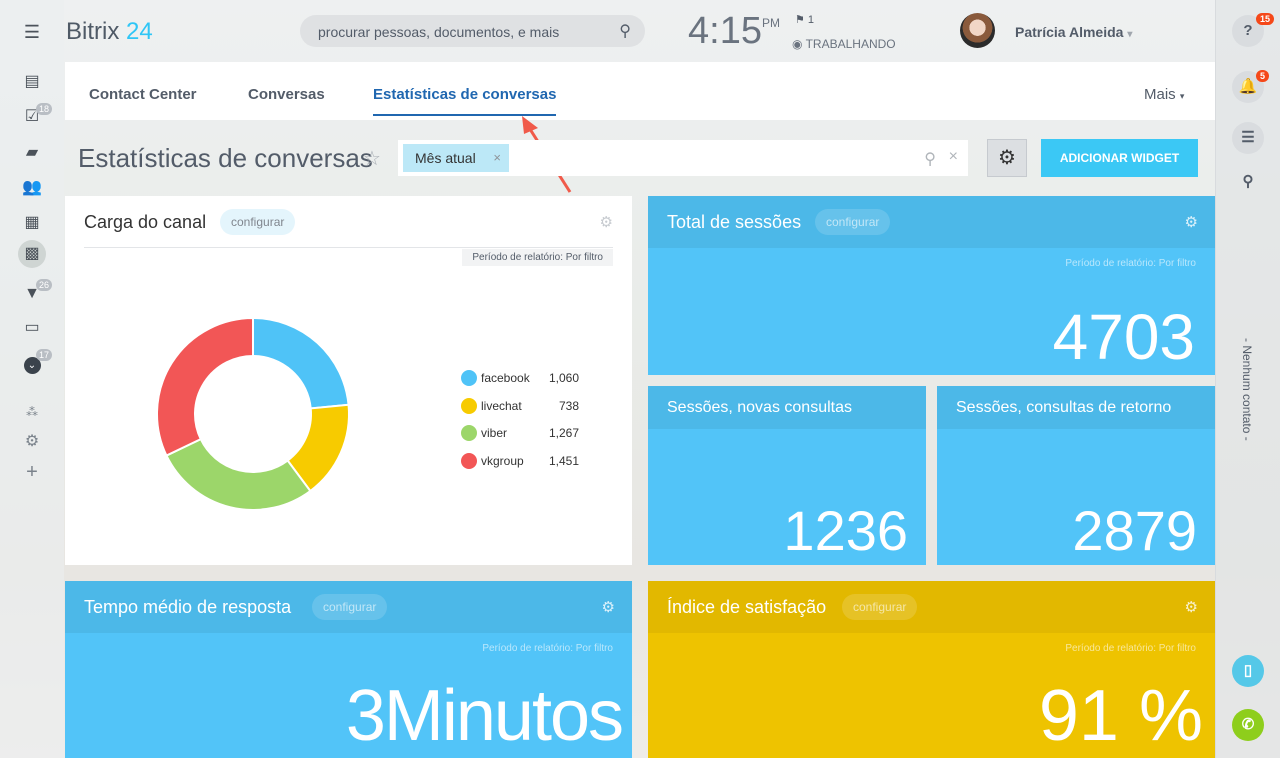  Describe the element at coordinates (1123, 337) in the screenshot. I see `metric-value: 4703` at that location.